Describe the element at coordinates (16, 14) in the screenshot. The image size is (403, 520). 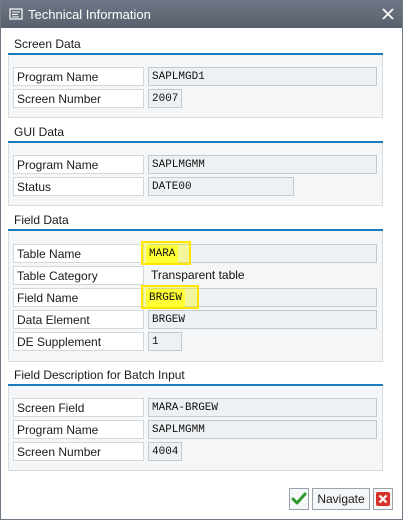
I see `window-icon` at that location.